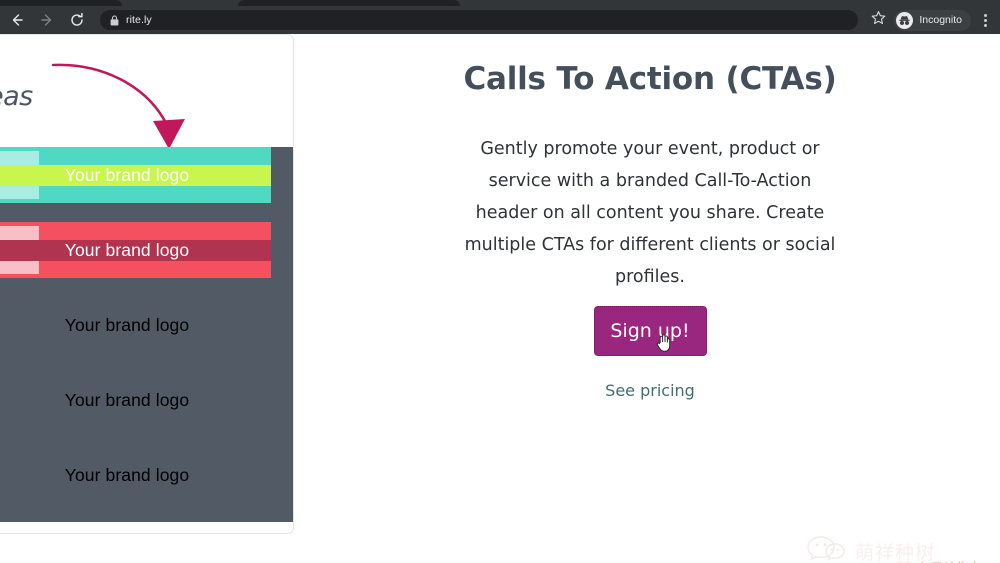  I want to click on annotation-area: eas, so click(146, 92).